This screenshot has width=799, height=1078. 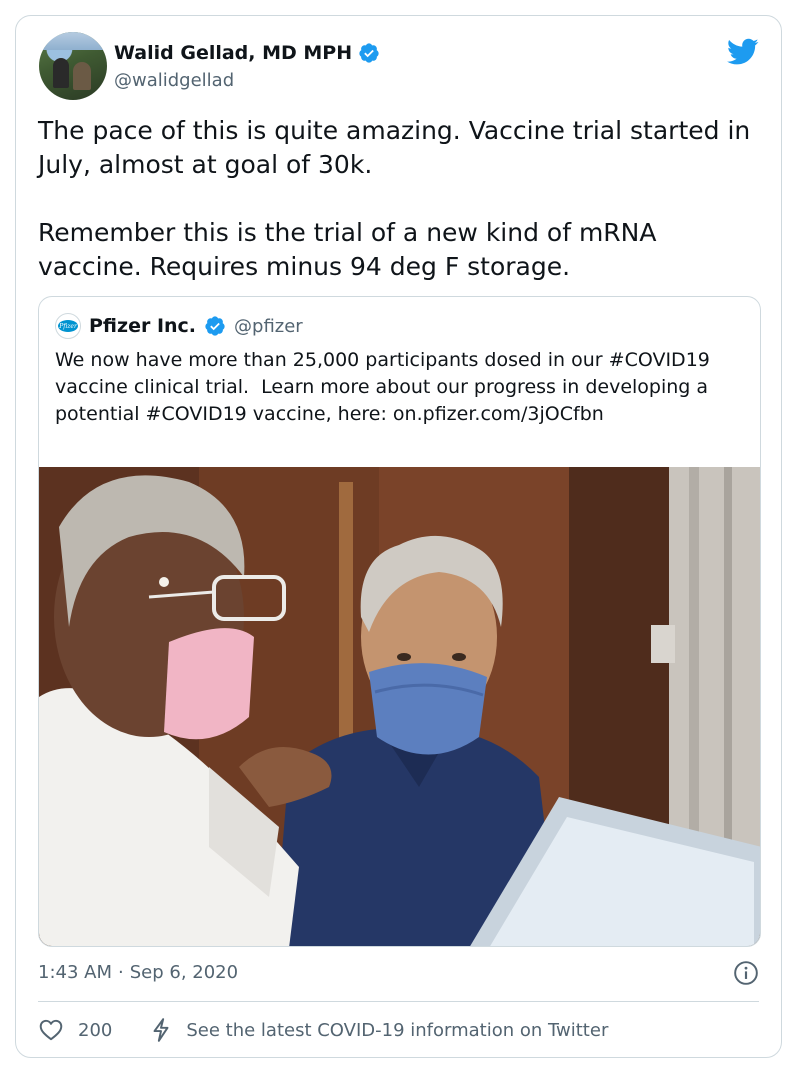 What do you see at coordinates (73, 66) in the screenshot?
I see `author-avatar` at bounding box center [73, 66].